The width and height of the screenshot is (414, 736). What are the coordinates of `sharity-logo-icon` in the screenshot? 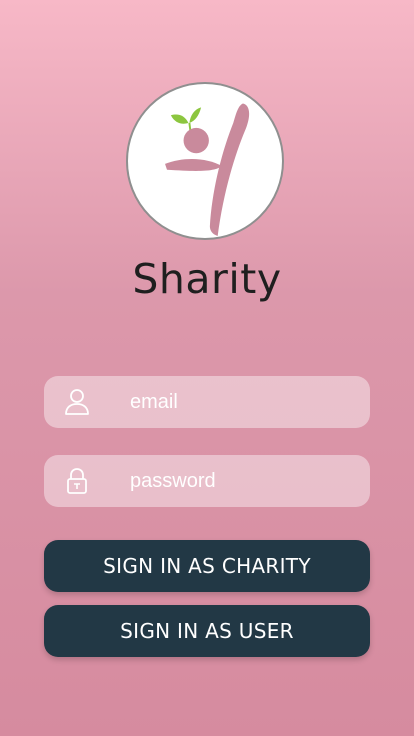 It's located at (207, 170).